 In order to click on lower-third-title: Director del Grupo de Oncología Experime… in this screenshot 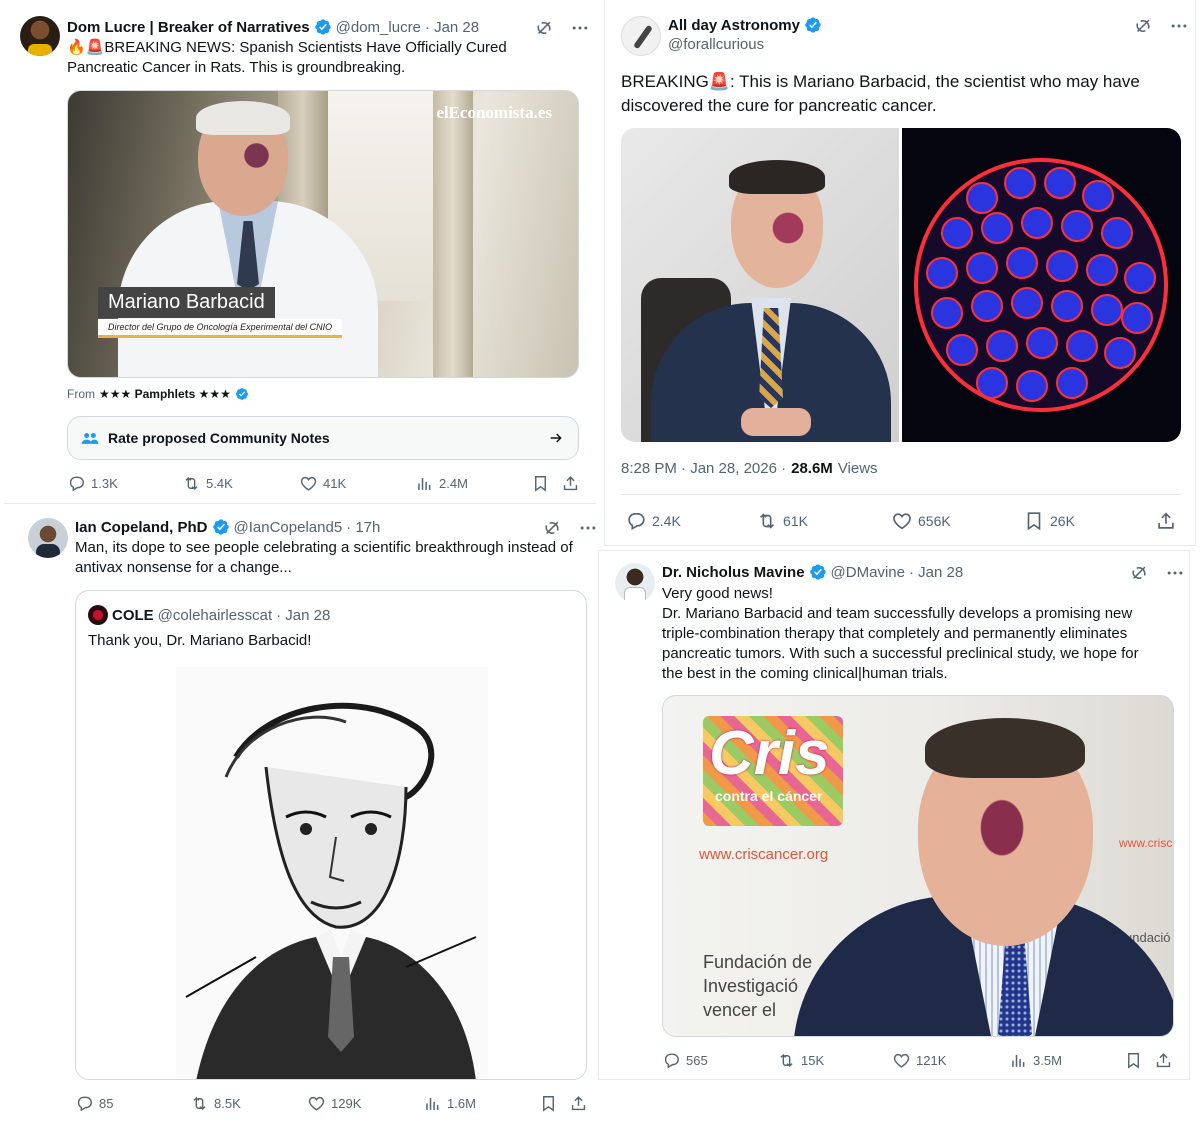, I will do `click(220, 328)`.